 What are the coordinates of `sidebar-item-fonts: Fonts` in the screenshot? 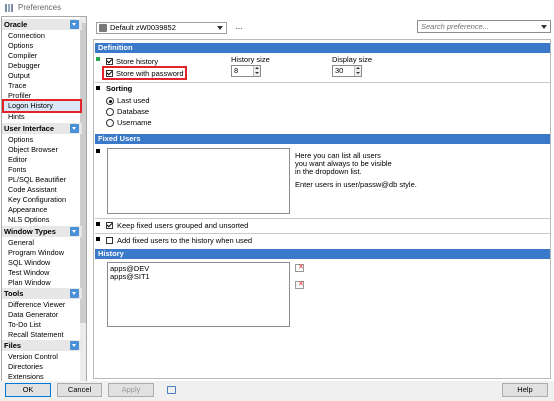 It's located at (44, 170).